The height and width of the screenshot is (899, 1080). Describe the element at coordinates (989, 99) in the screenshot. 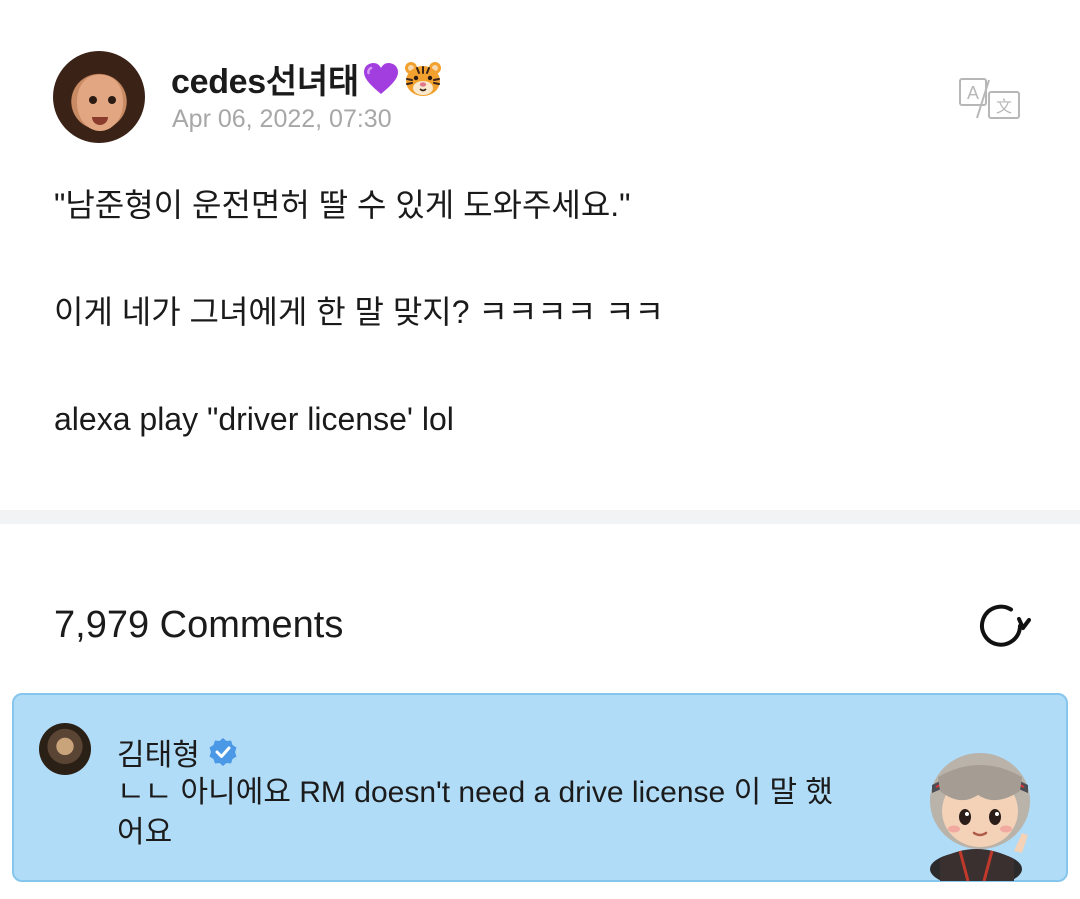

I see `translate-icon: A 文` at that location.